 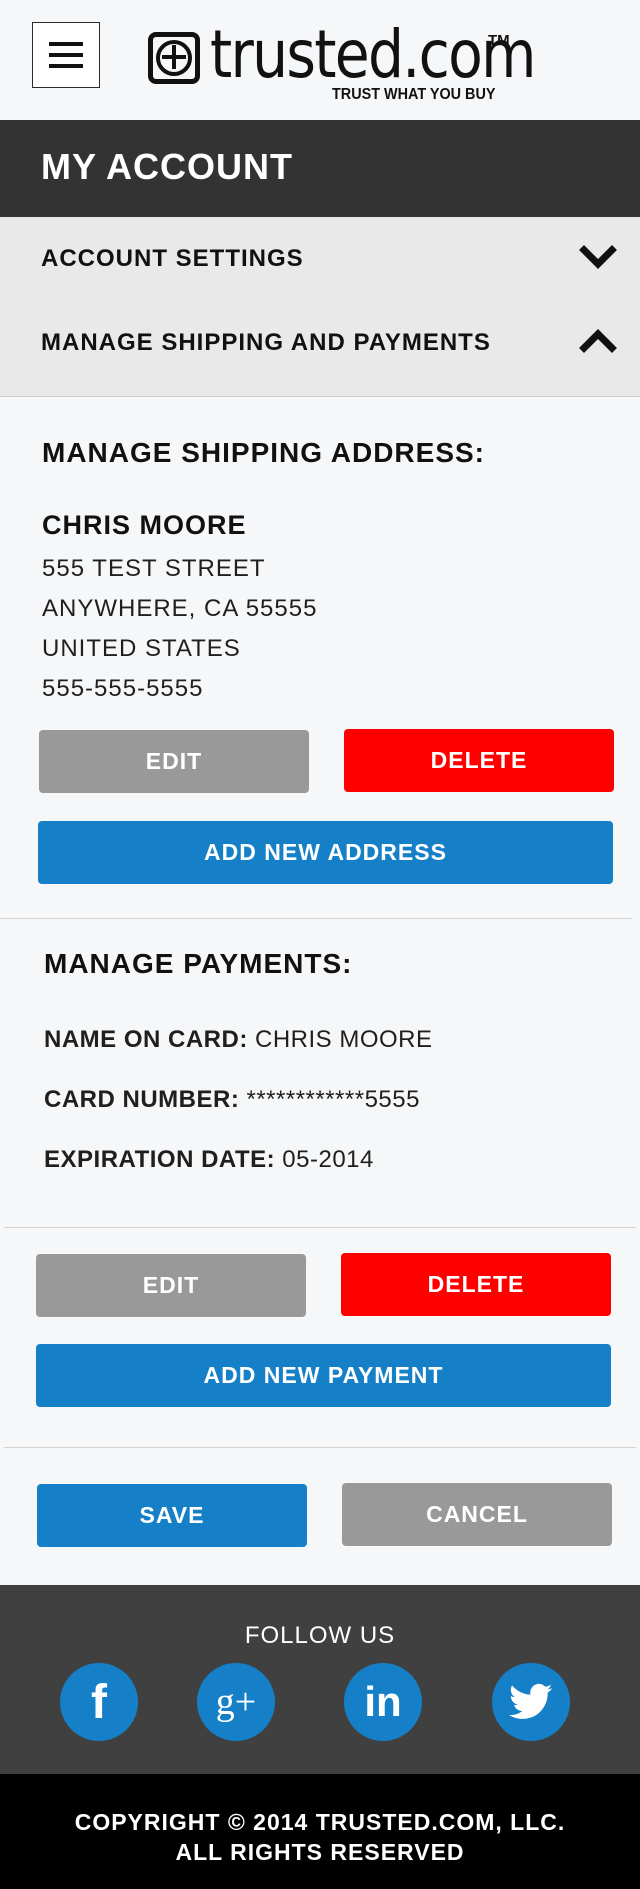 I want to click on linkedin-glyph: in, so click(x=383, y=1701).